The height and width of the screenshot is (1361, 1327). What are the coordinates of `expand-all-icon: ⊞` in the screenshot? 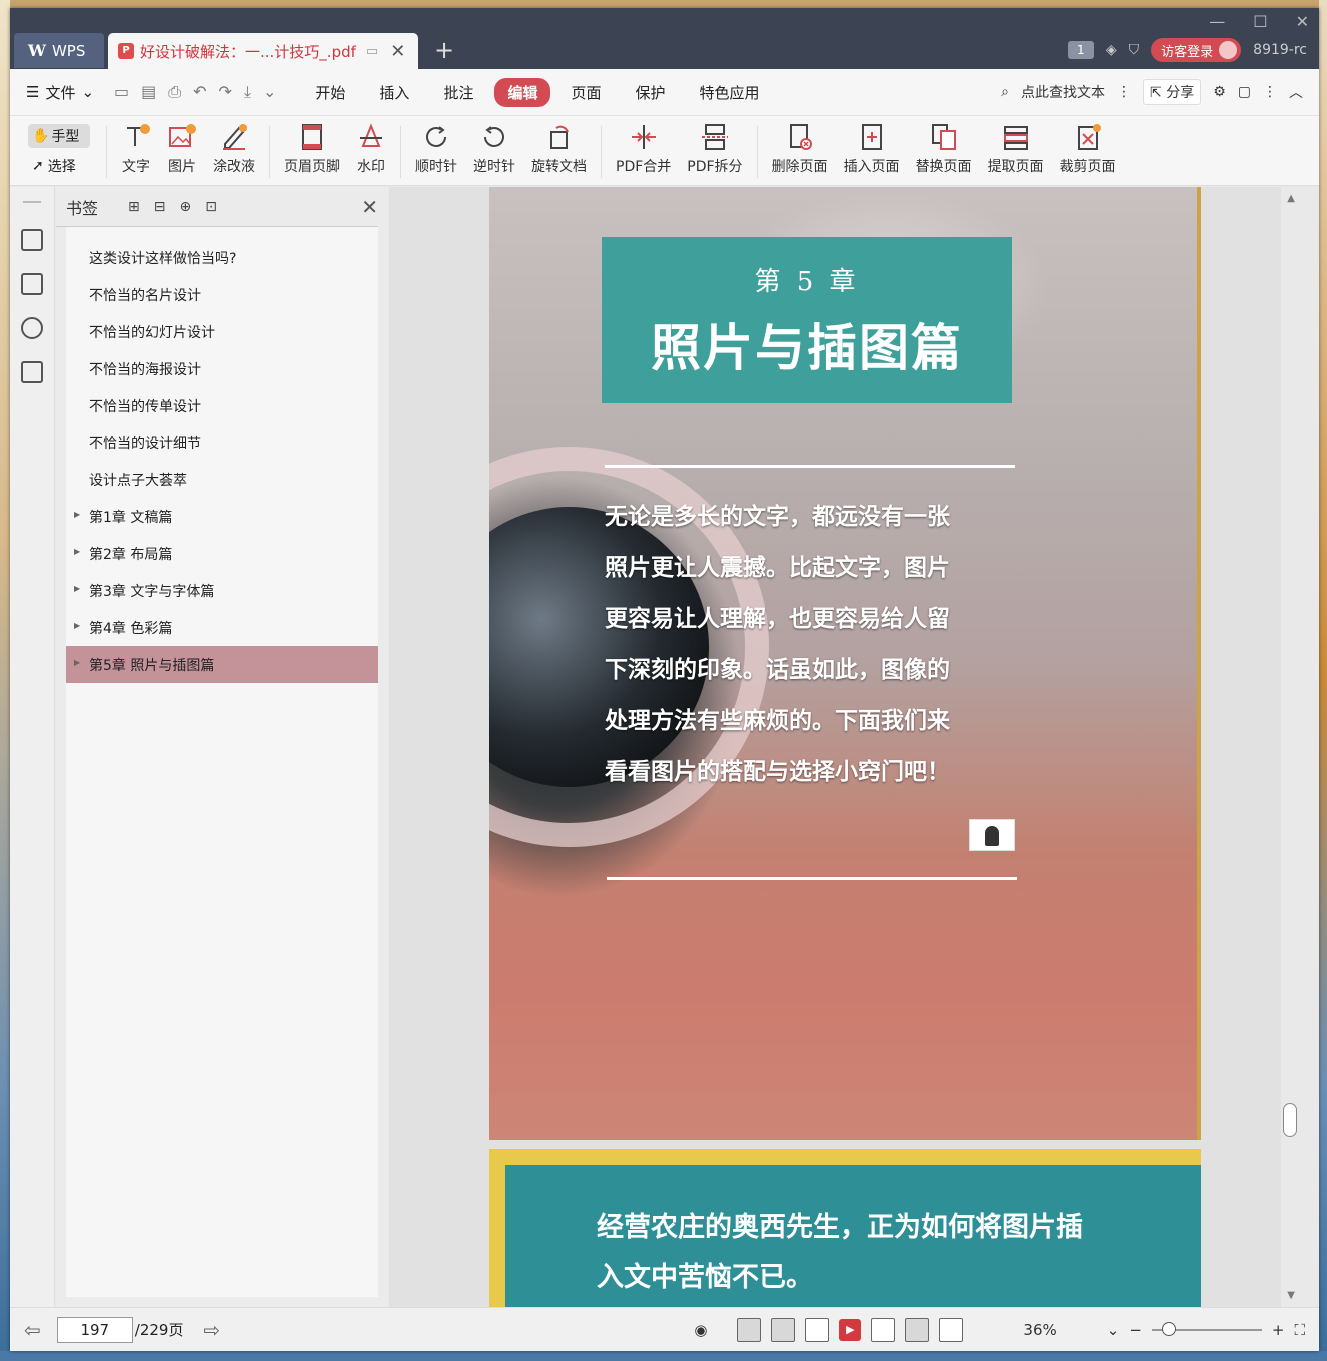 It's located at (134, 207).